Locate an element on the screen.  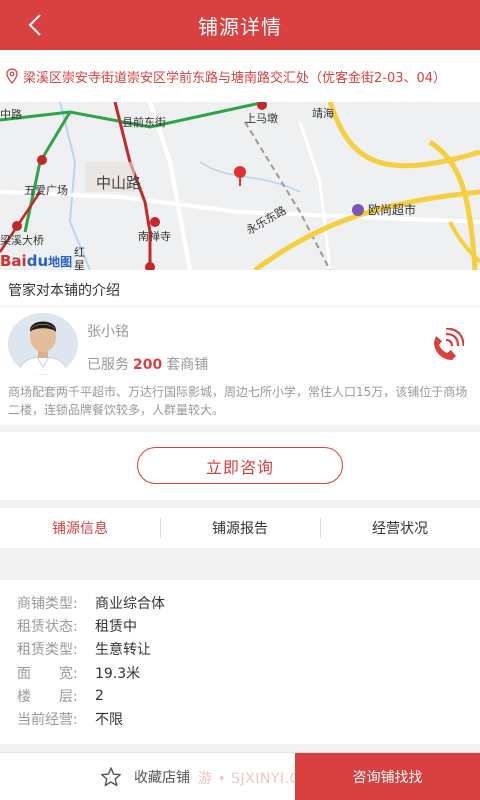
served-count: 200 is located at coordinates (148, 365).